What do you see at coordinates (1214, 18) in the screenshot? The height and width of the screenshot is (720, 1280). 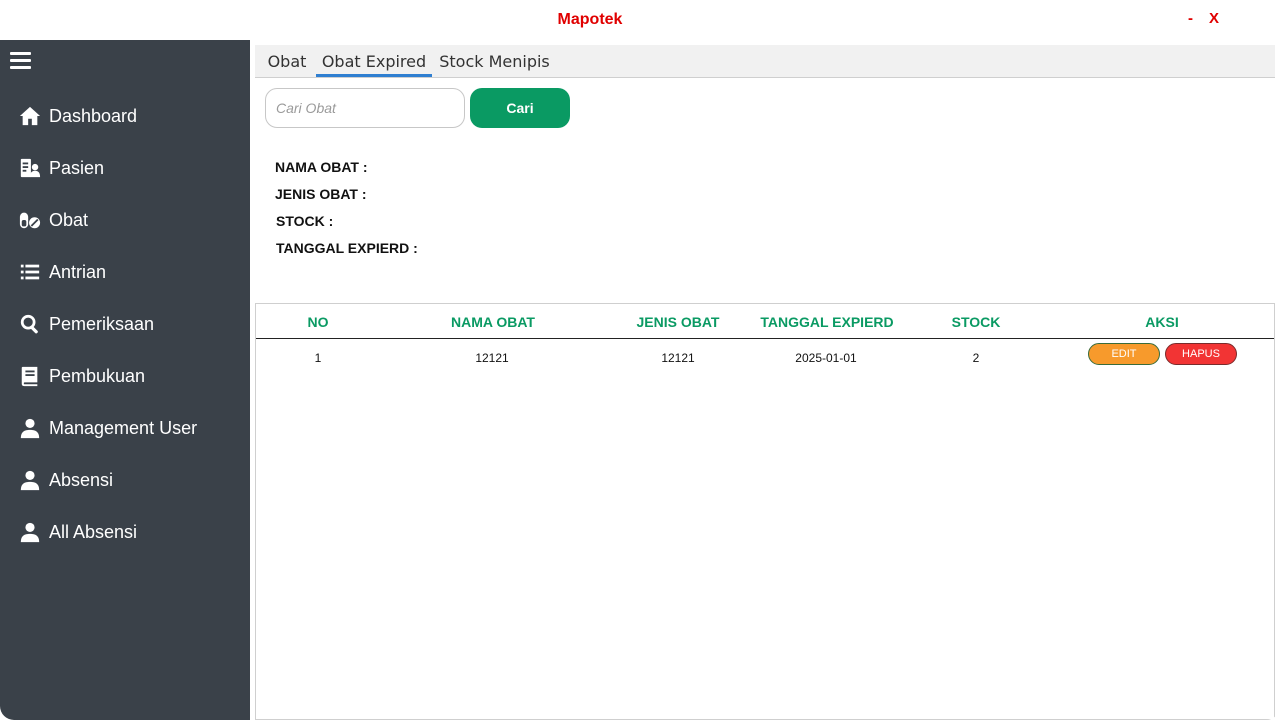 I see `close-button: X` at bounding box center [1214, 18].